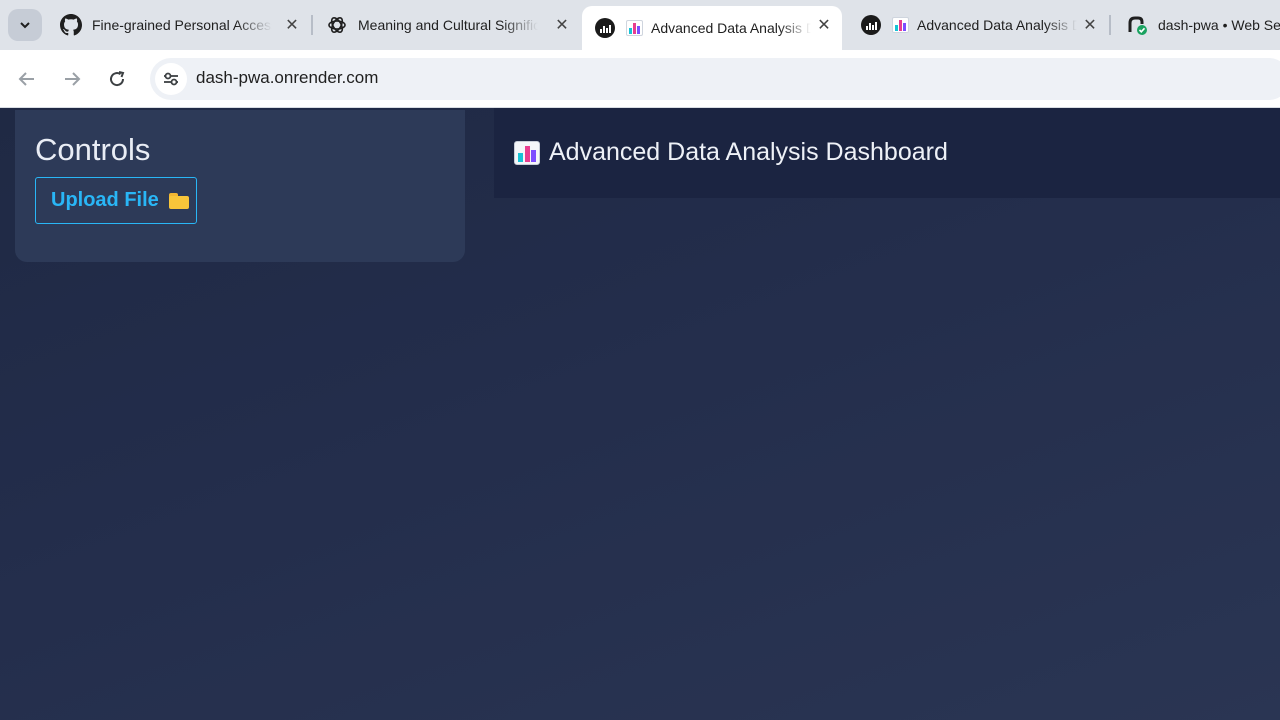  Describe the element at coordinates (1219, 25) in the screenshot. I see `tab-title: dash-pwa • Web Service` at that location.